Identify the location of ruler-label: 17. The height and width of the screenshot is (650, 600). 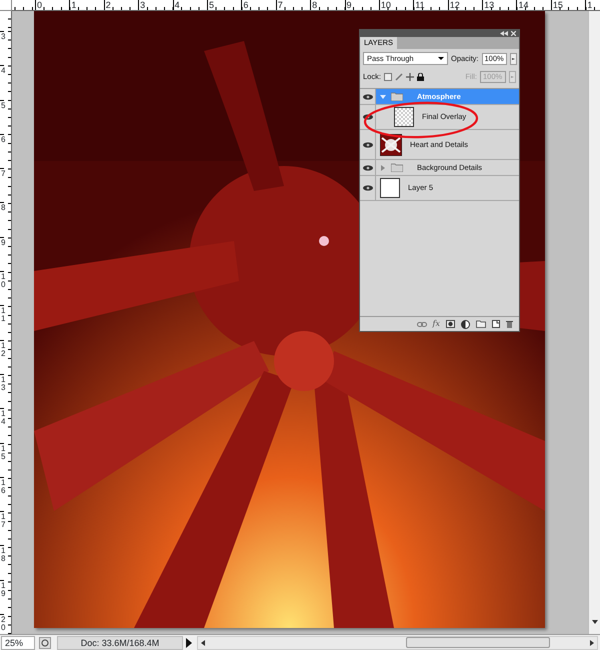
(2, 528).